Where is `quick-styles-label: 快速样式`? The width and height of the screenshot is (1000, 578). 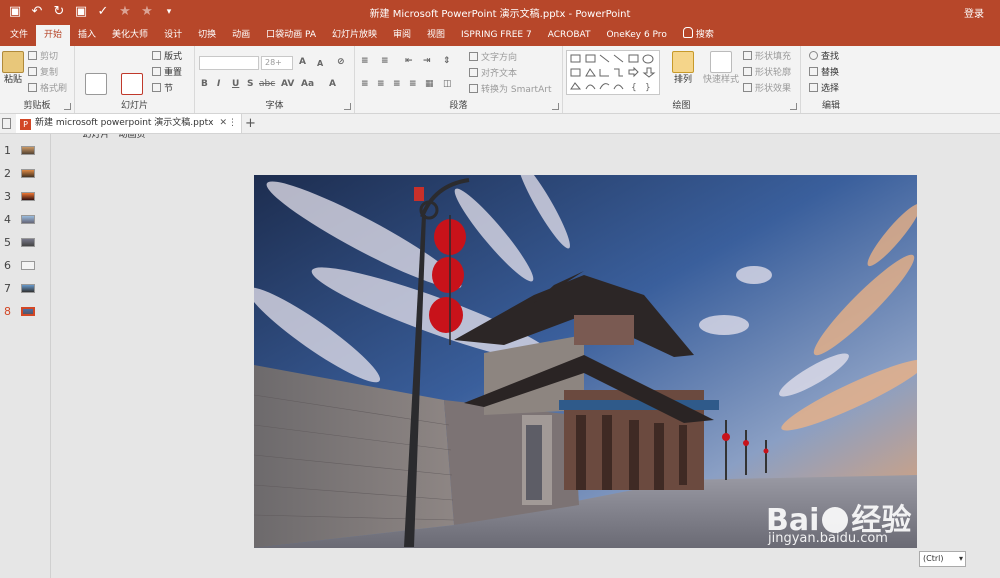 quick-styles-label: 快速样式 is located at coordinates (720, 80).